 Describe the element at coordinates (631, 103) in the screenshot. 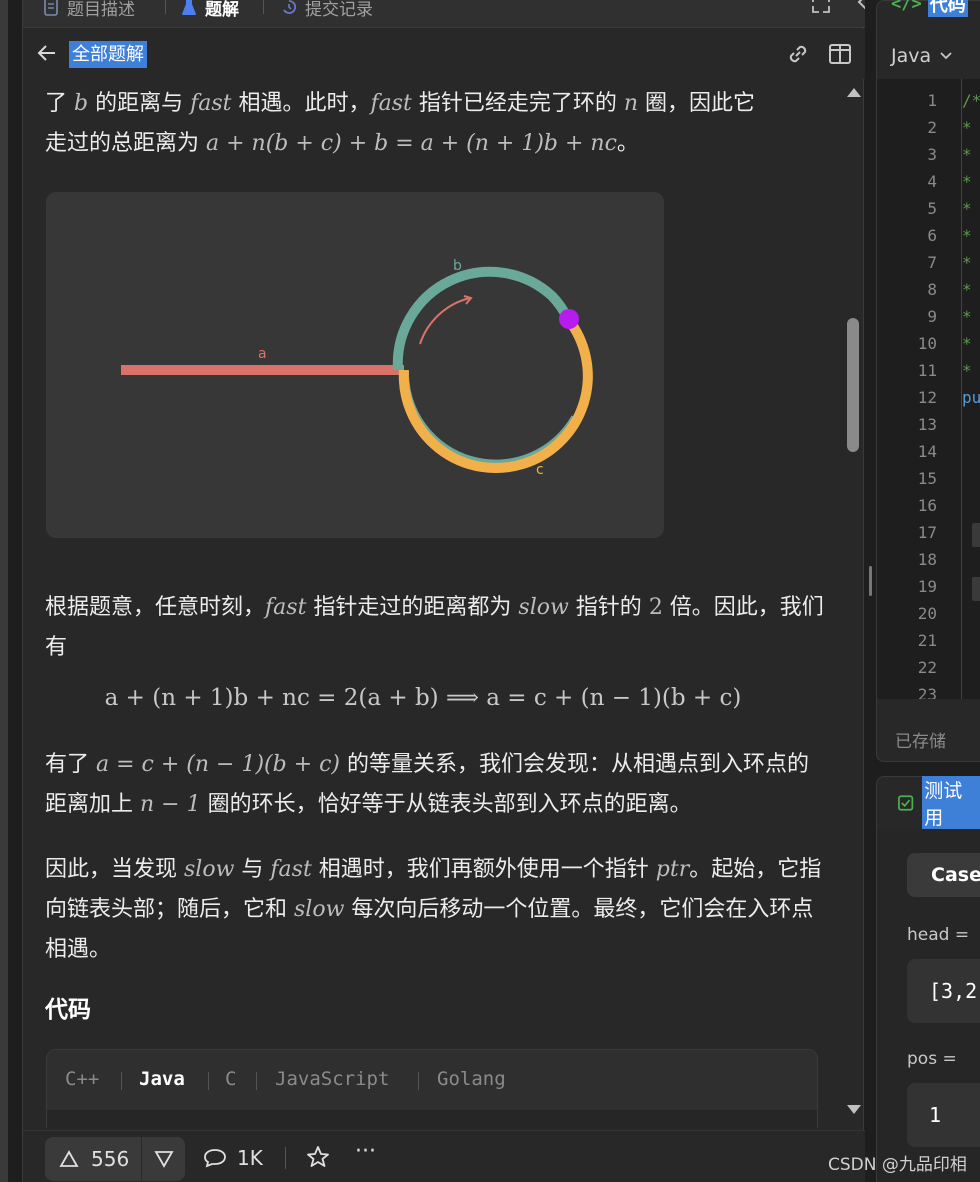

I see `math-n: n` at that location.